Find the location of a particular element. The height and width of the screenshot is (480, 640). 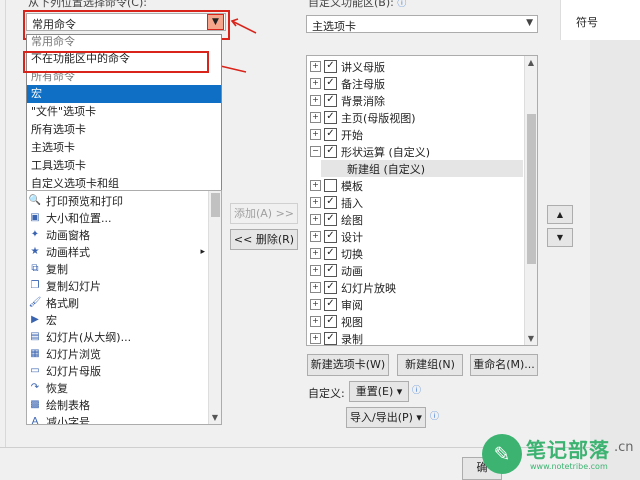

tree-tab-item: + ✓ 切换 is located at coordinates (416, 253).